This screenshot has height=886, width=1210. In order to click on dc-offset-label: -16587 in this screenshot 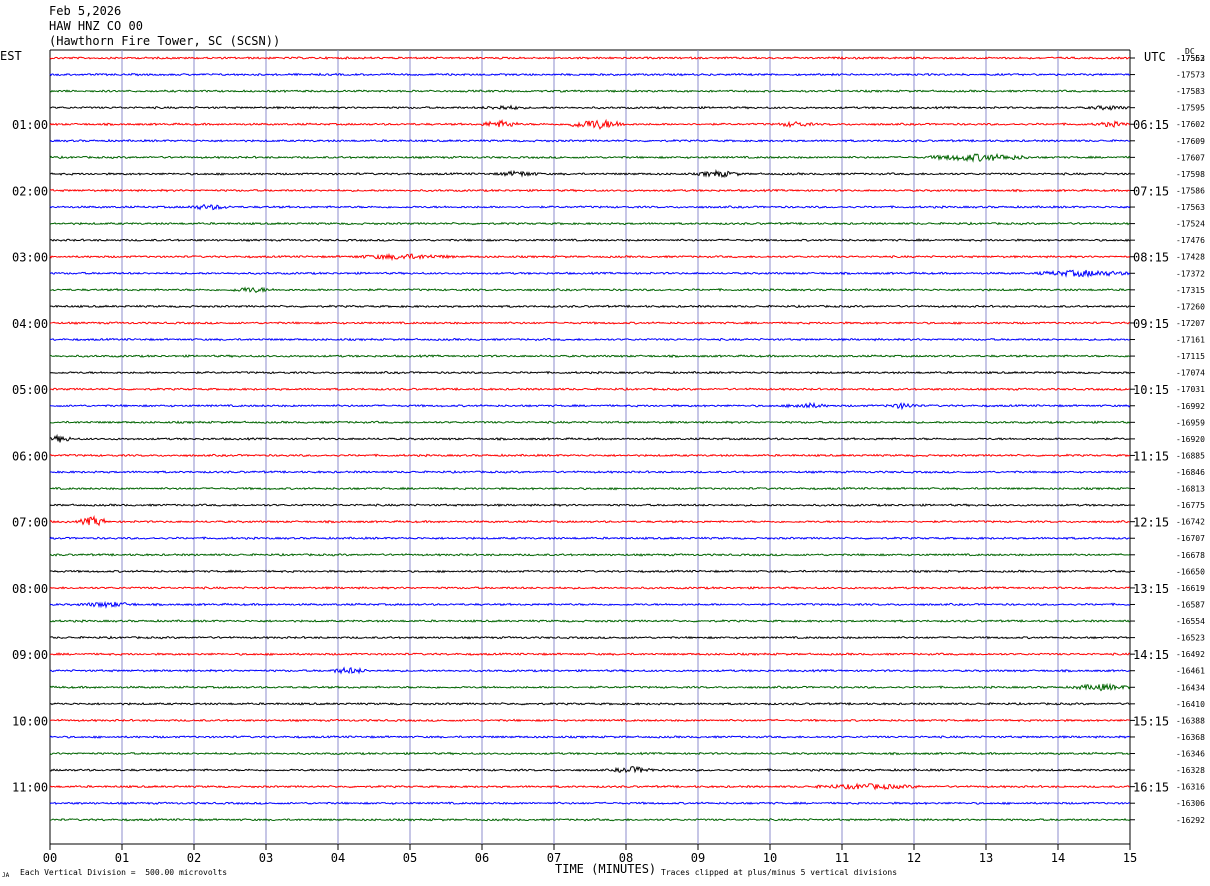, I will do `click(1190, 604)`.